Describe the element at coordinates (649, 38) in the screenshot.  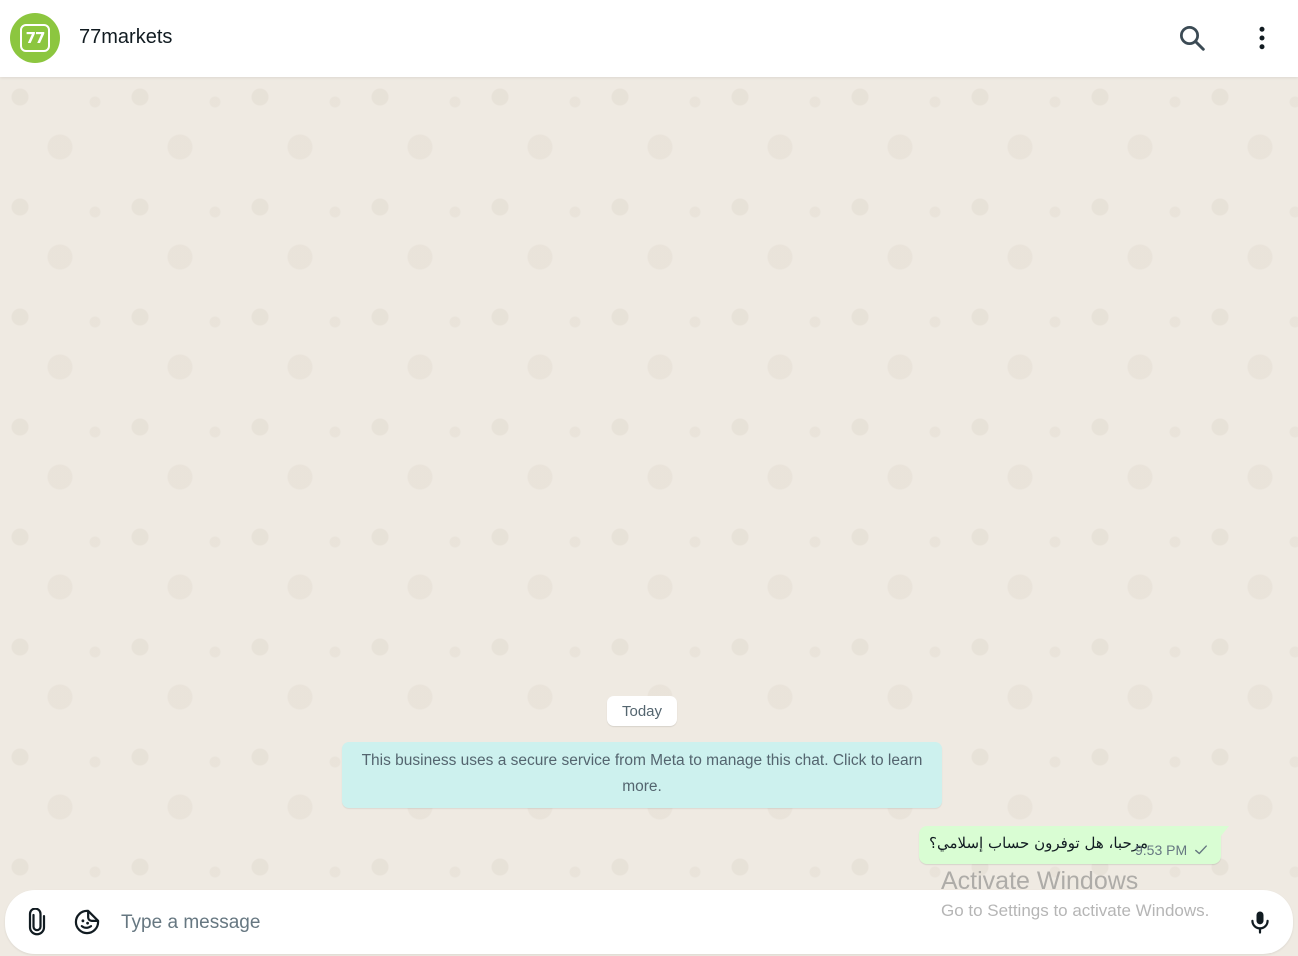
I see `chat-header: 77 77markets` at that location.